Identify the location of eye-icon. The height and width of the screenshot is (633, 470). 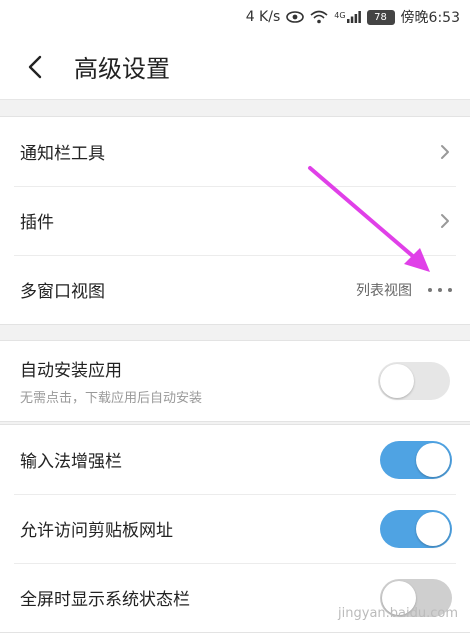
(295, 17).